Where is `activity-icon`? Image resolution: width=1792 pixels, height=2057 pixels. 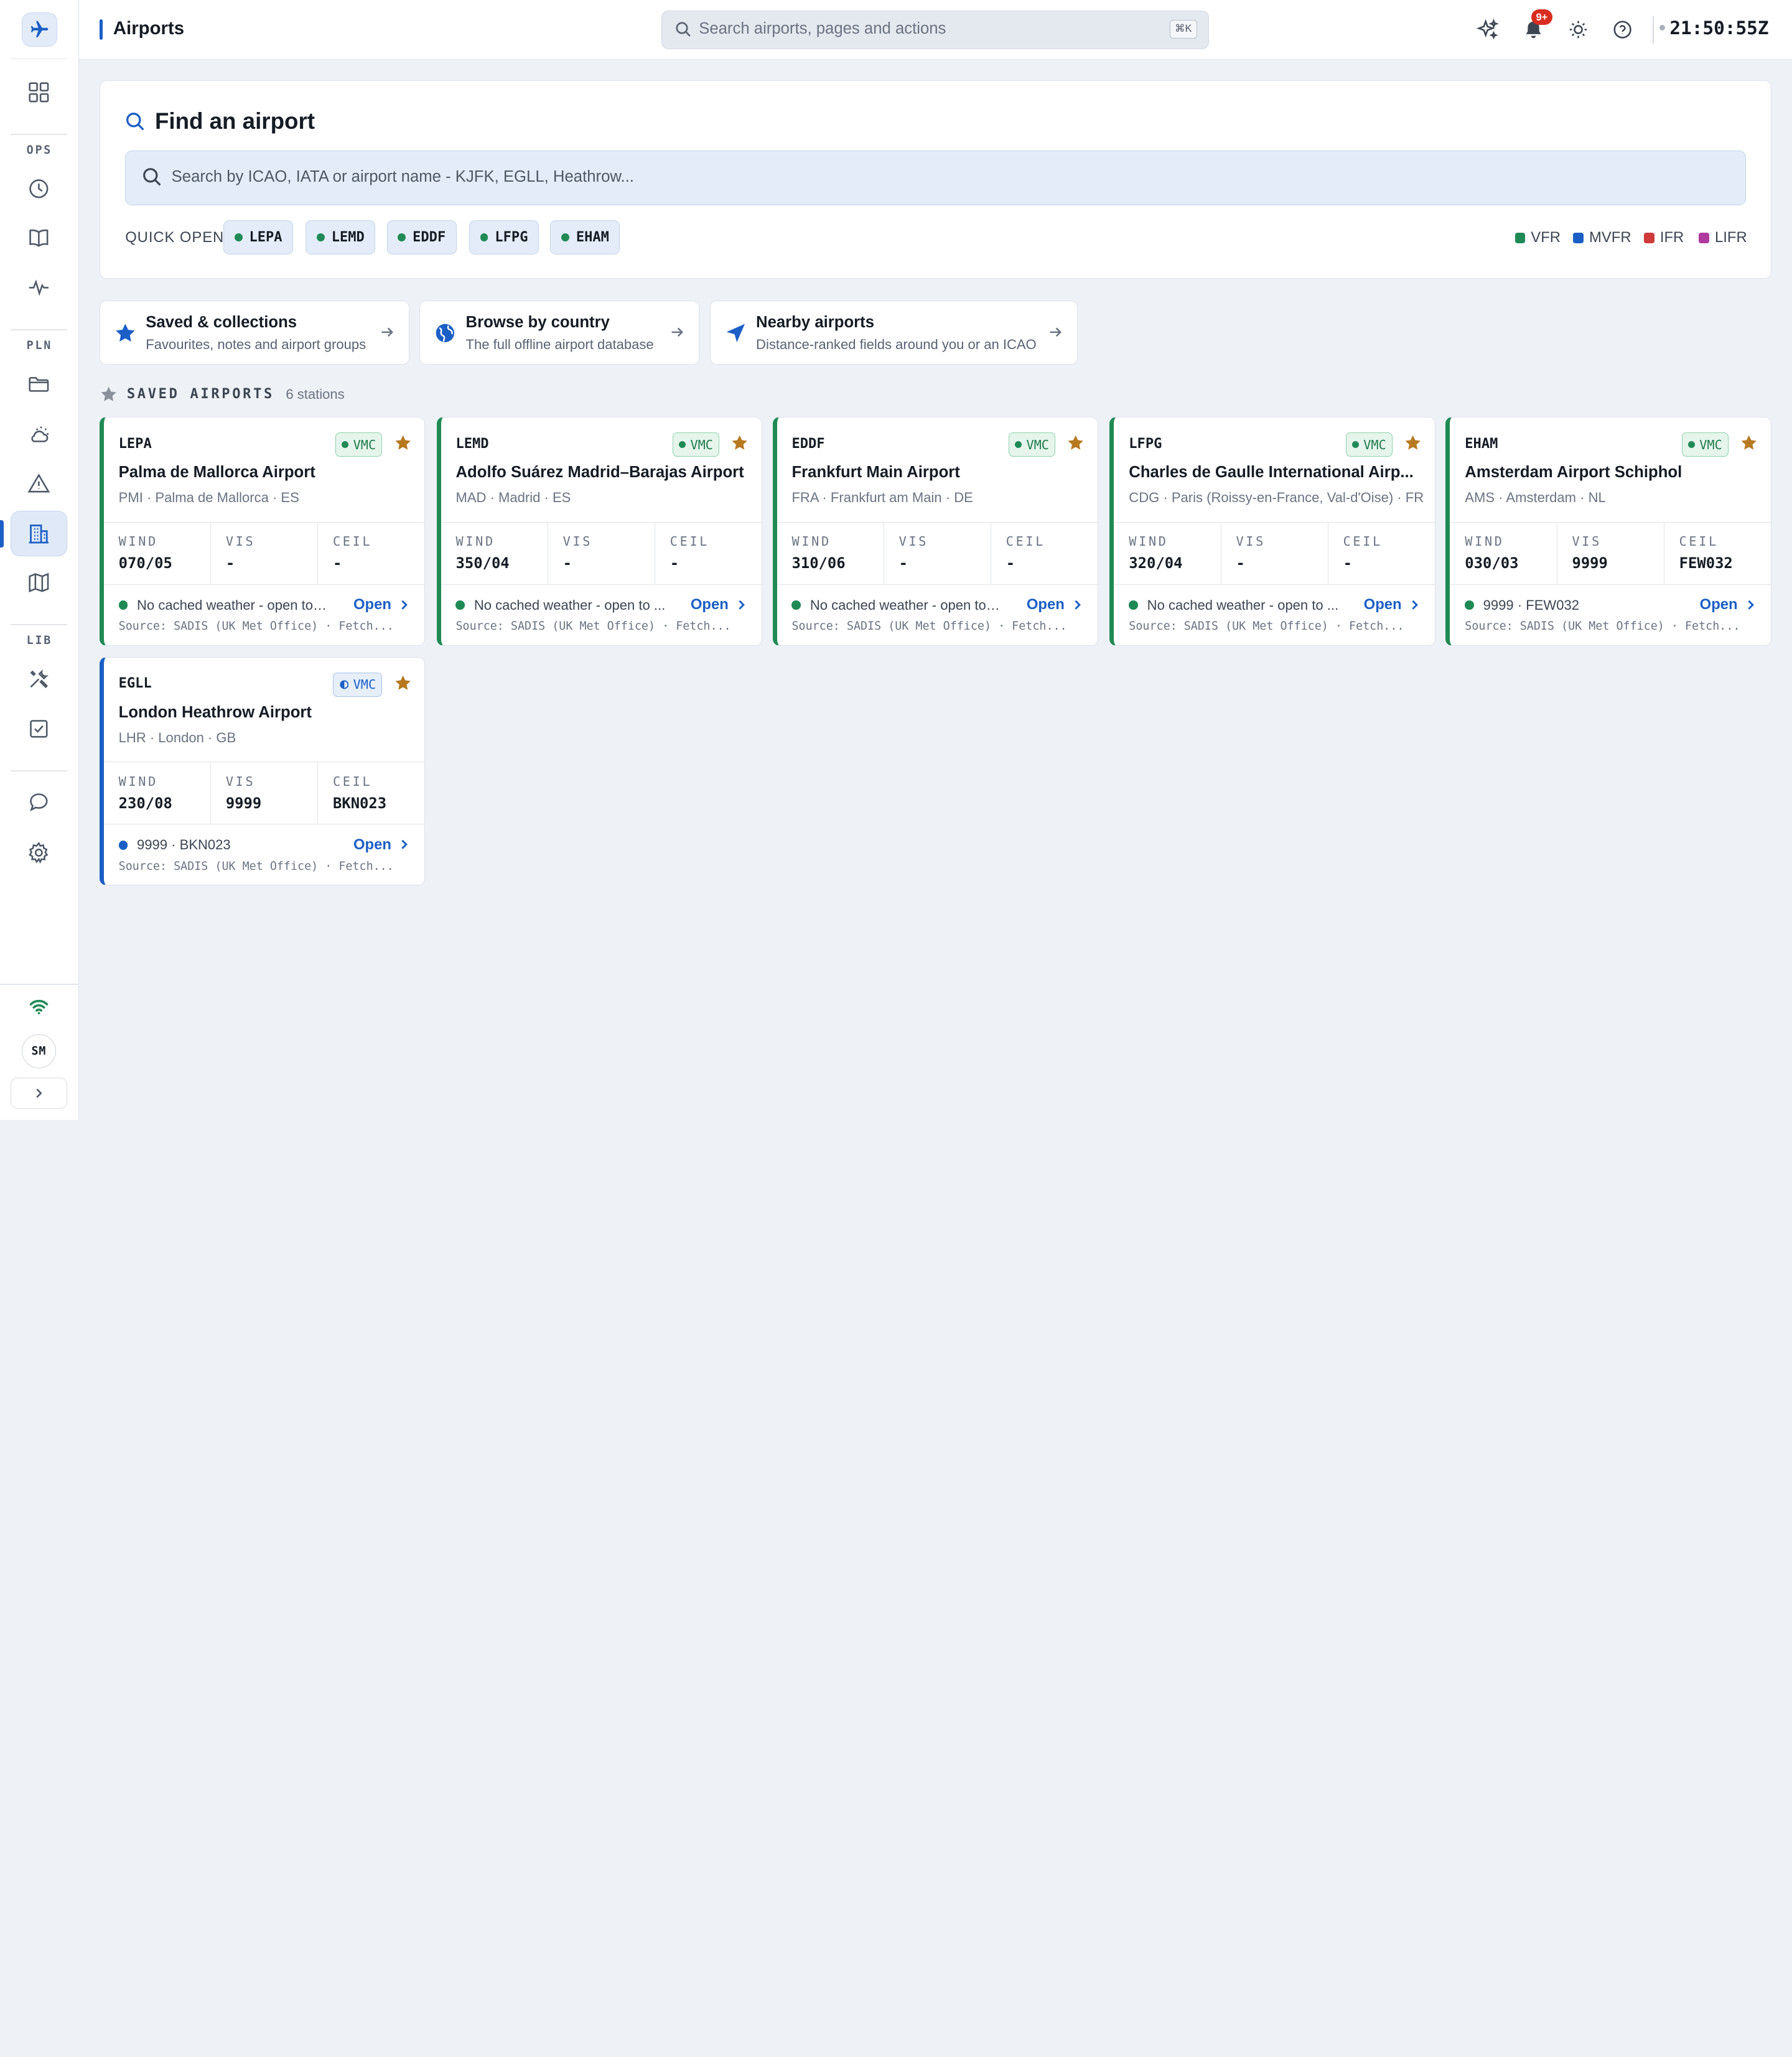
activity-icon is located at coordinates (39, 288).